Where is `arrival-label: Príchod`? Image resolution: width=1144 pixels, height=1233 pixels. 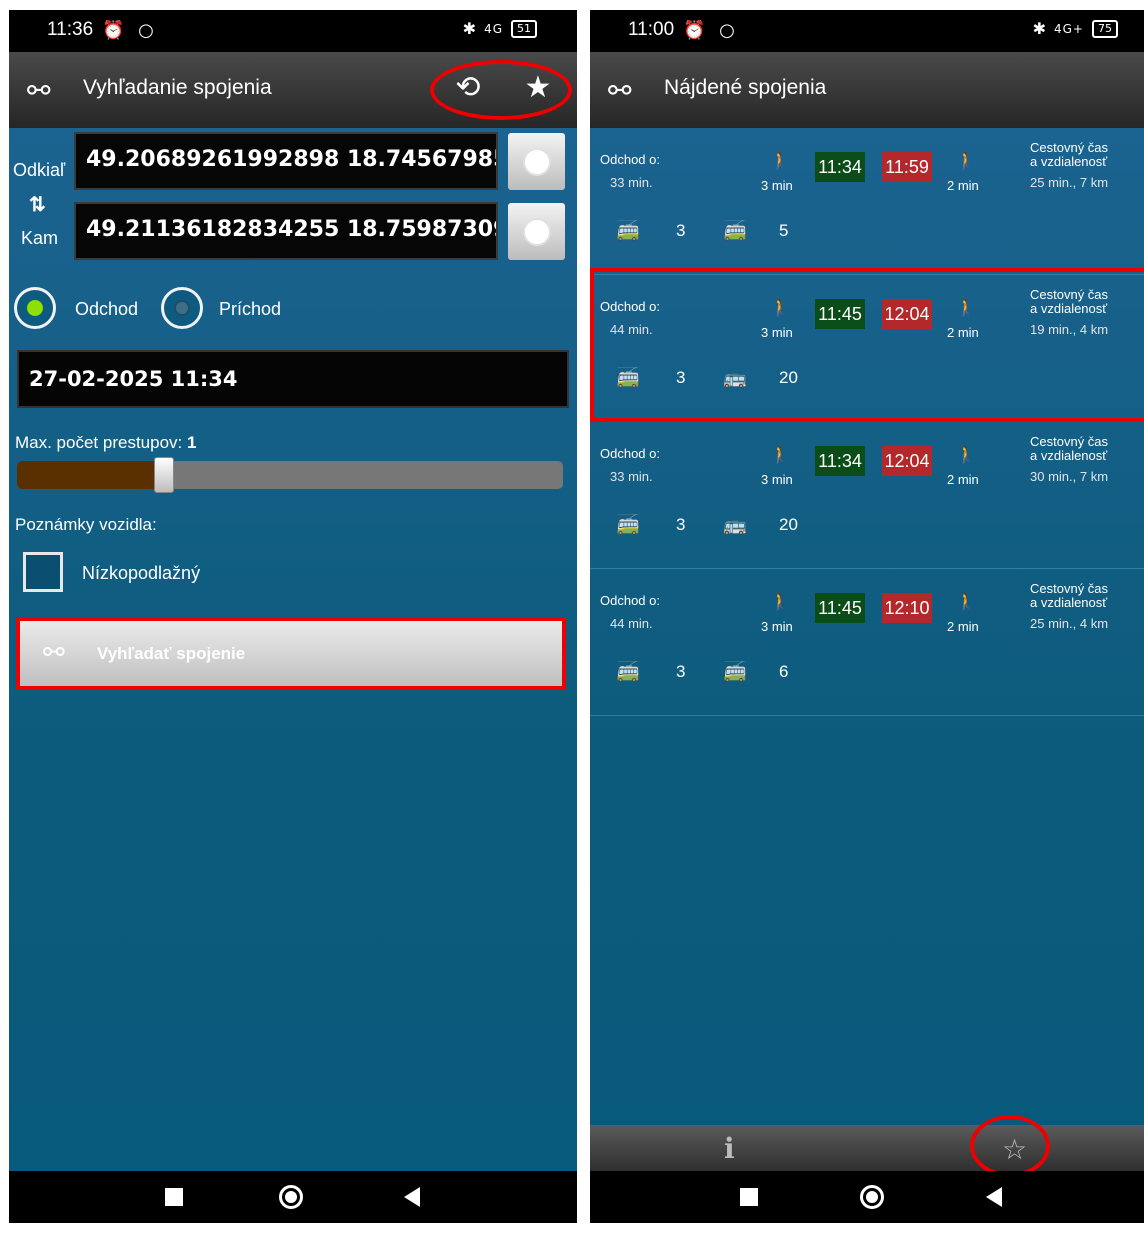
arrival-label: Príchod is located at coordinates (250, 309).